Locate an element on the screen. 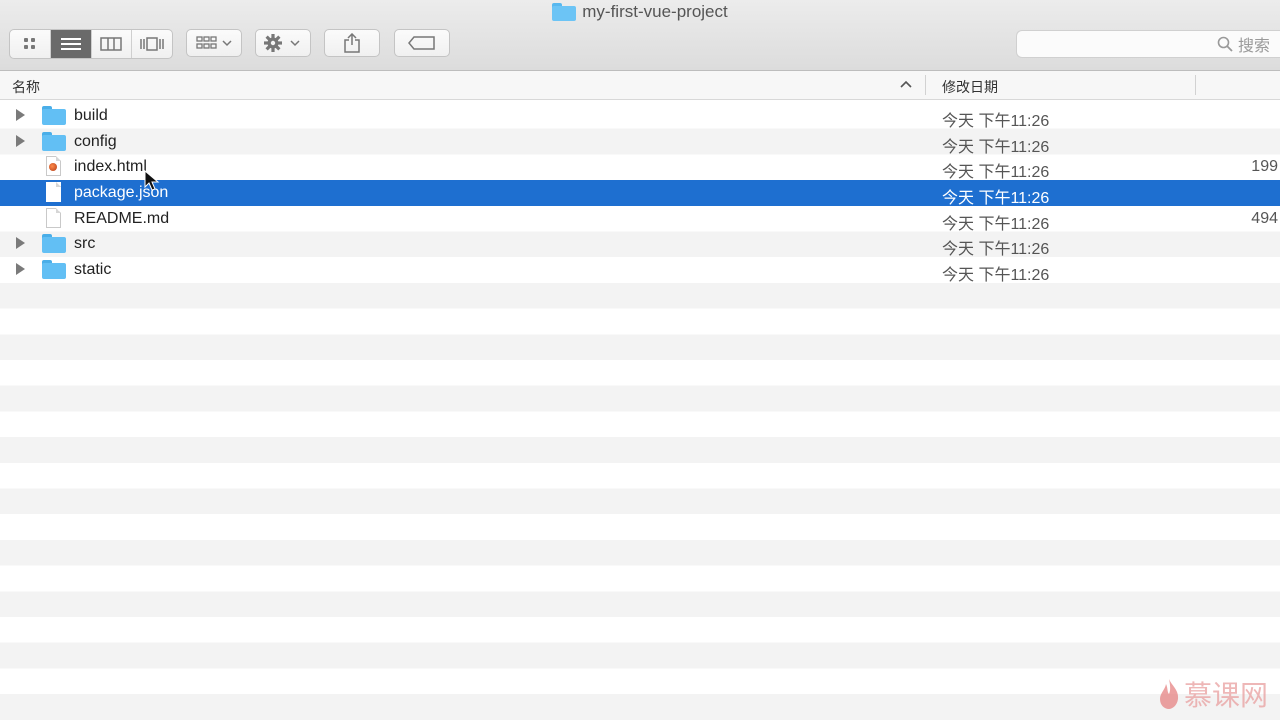 Image resolution: width=1280 pixels, height=720 pixels. list-icon is located at coordinates (70, 44).